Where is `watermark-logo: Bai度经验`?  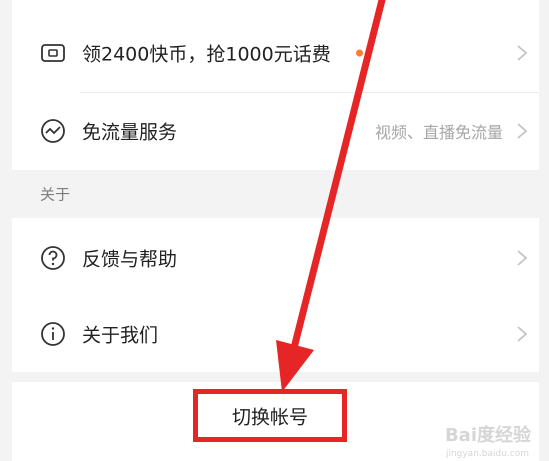 watermark-logo: Bai度经验 is located at coordinates (487, 435).